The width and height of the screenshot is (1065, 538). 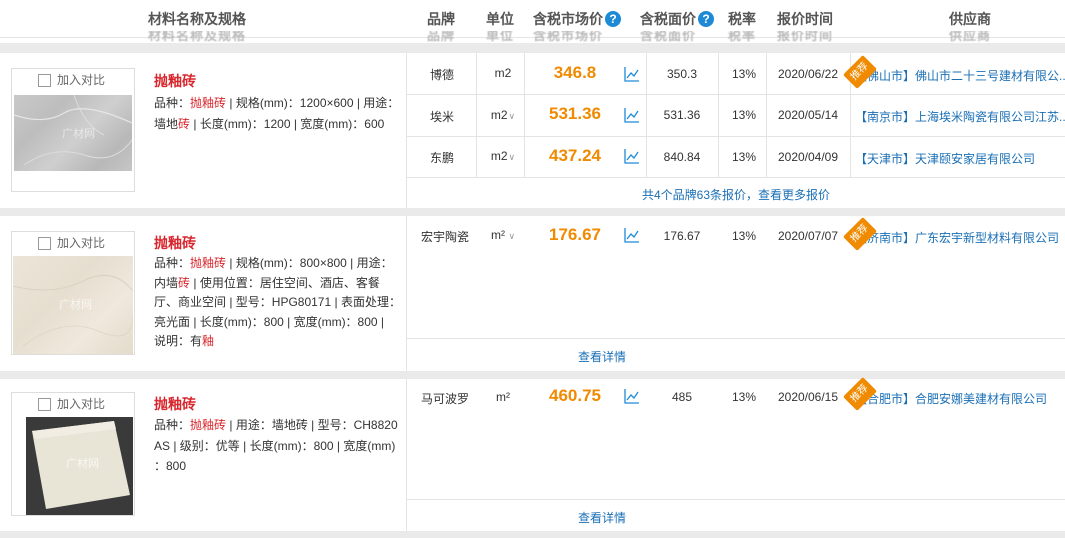 What do you see at coordinates (682, 74) in the screenshot?
I see `face-price: 350.3` at bounding box center [682, 74].